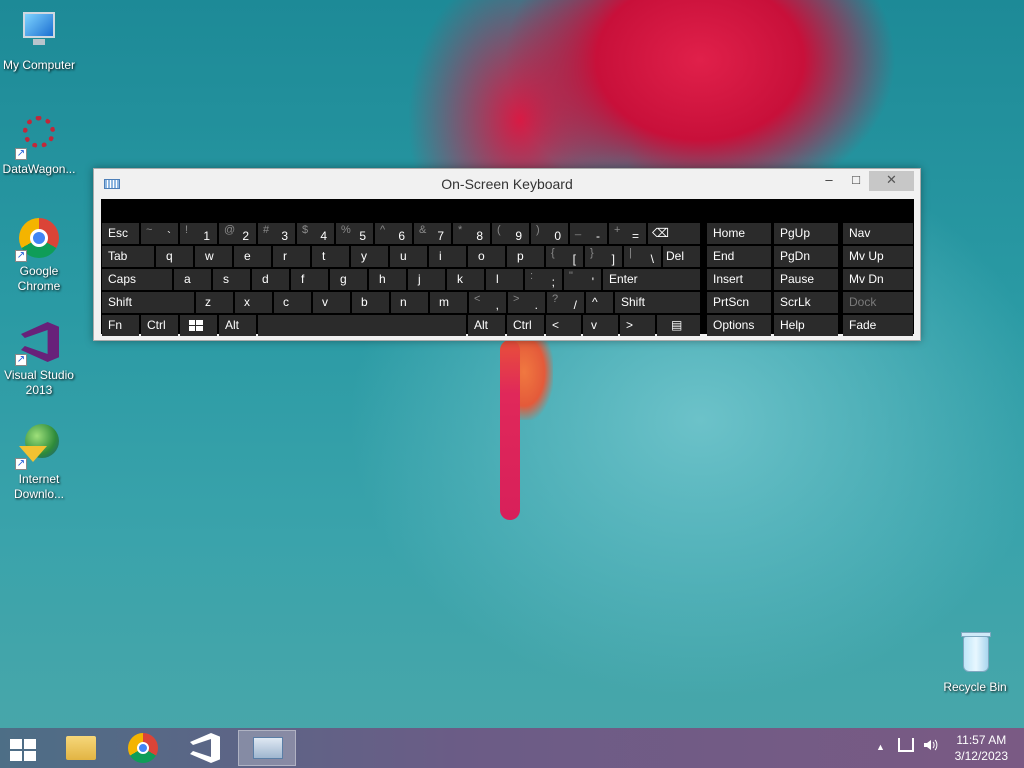  I want to click on key-2: @2, so click(237, 233).